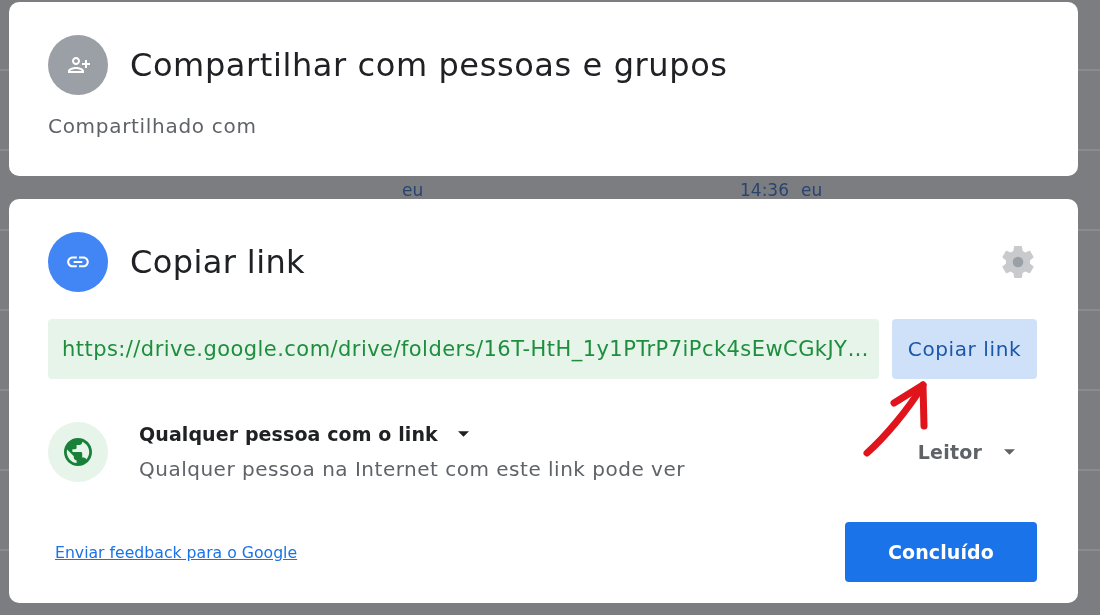  What do you see at coordinates (429, 65) in the screenshot?
I see `card-title: Compartilhar com pessoas e grupos` at bounding box center [429, 65].